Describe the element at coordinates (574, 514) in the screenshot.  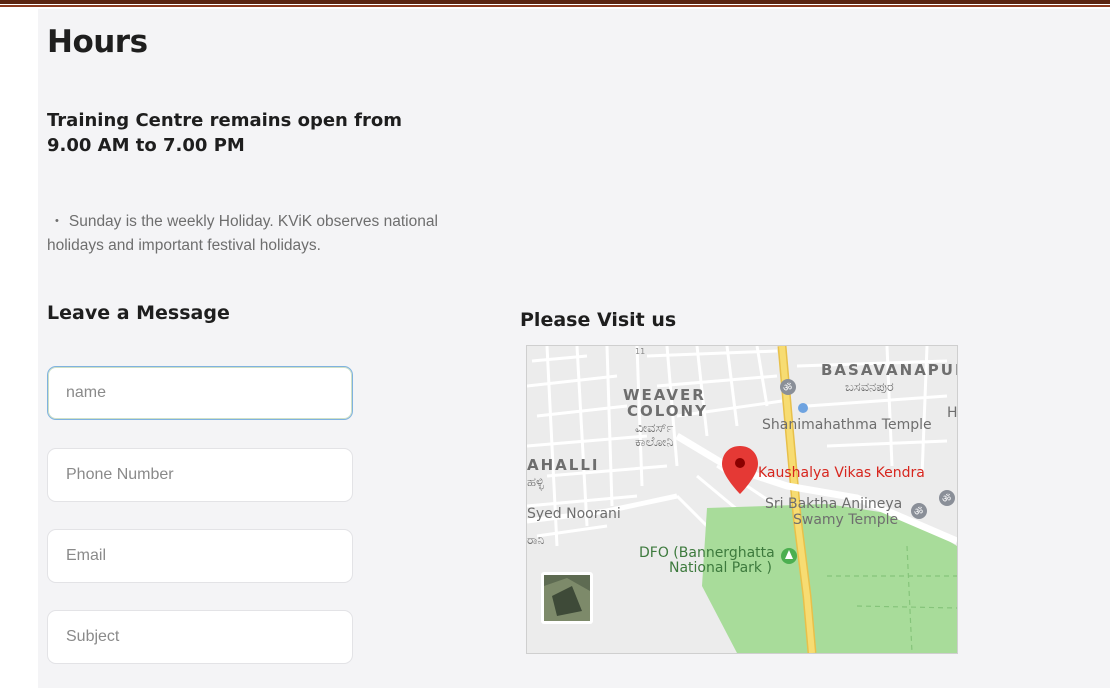
I see `syed-noorani-label: Syed Noorani` at that location.